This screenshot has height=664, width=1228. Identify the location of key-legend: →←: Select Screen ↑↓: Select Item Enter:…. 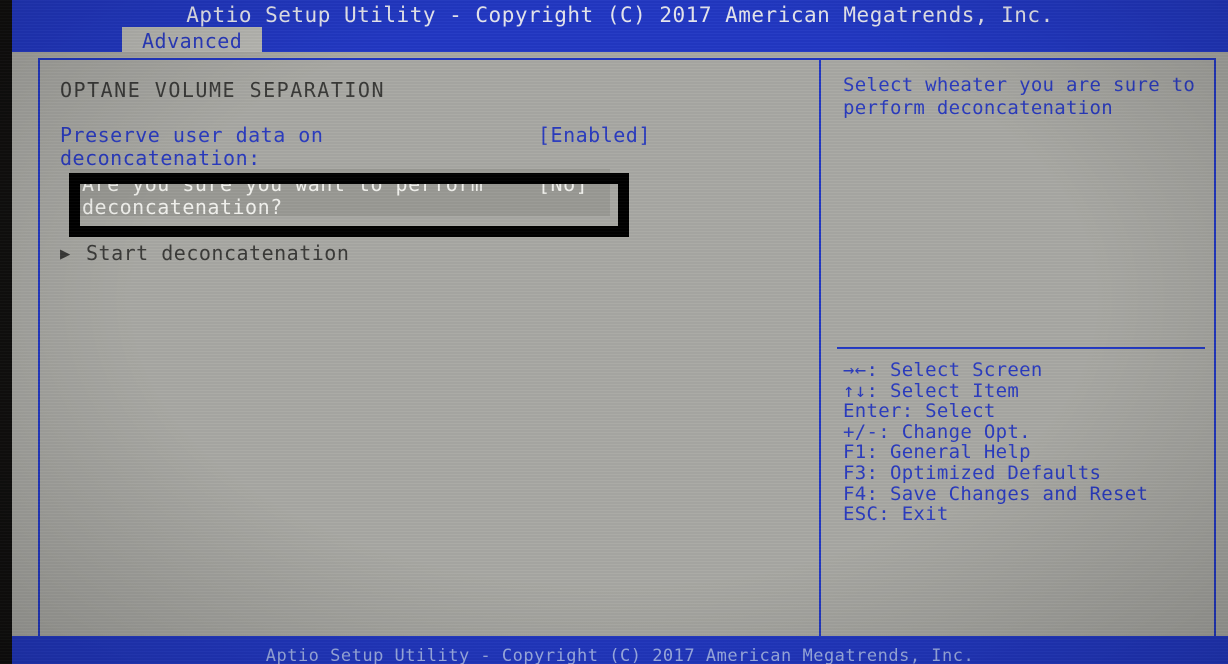
(1023, 442).